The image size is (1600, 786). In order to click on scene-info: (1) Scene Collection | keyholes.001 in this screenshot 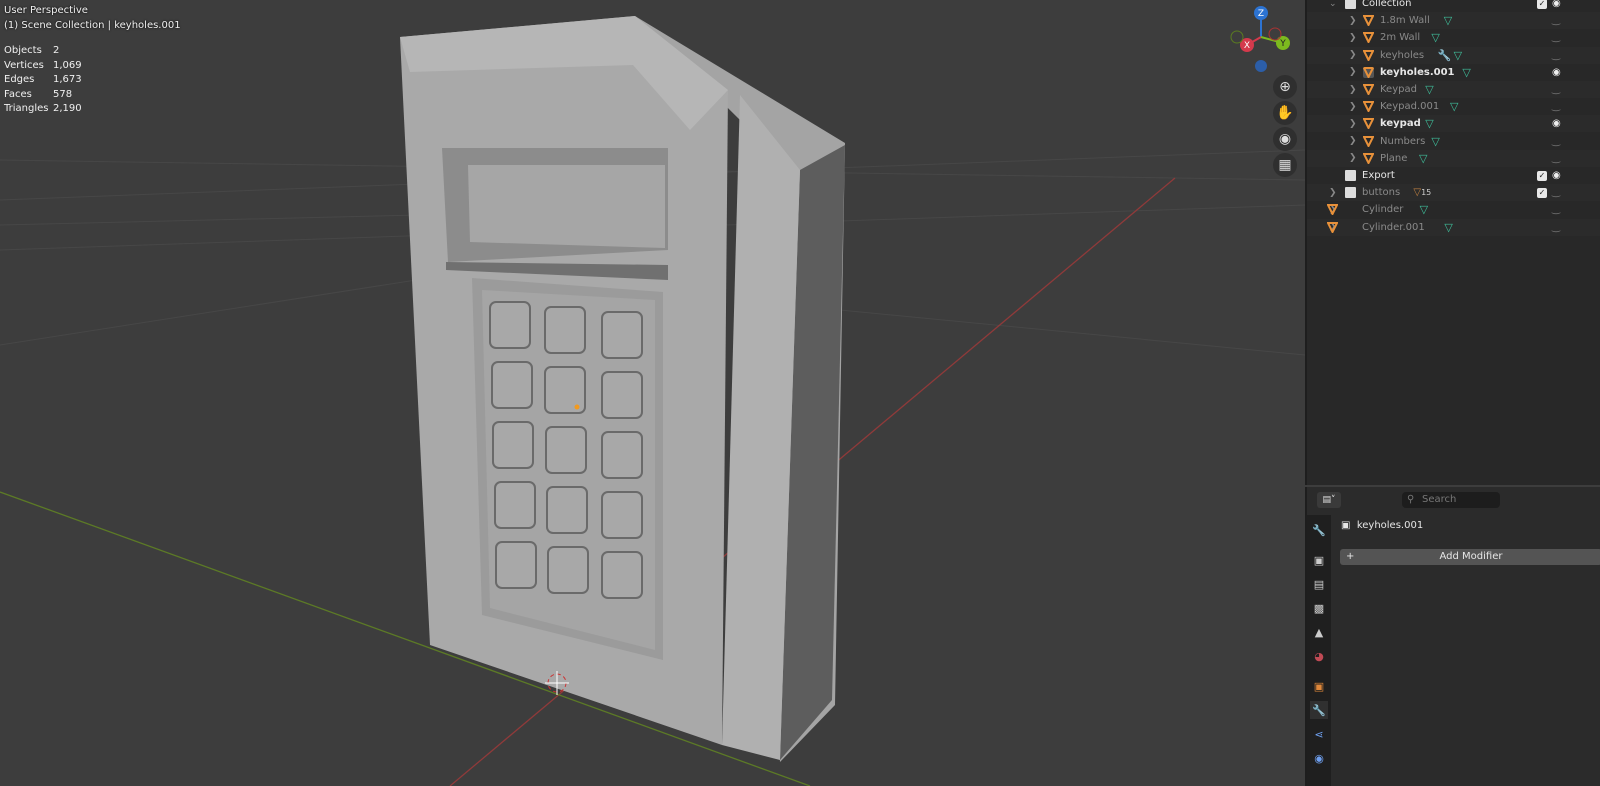, I will do `click(92, 25)`.